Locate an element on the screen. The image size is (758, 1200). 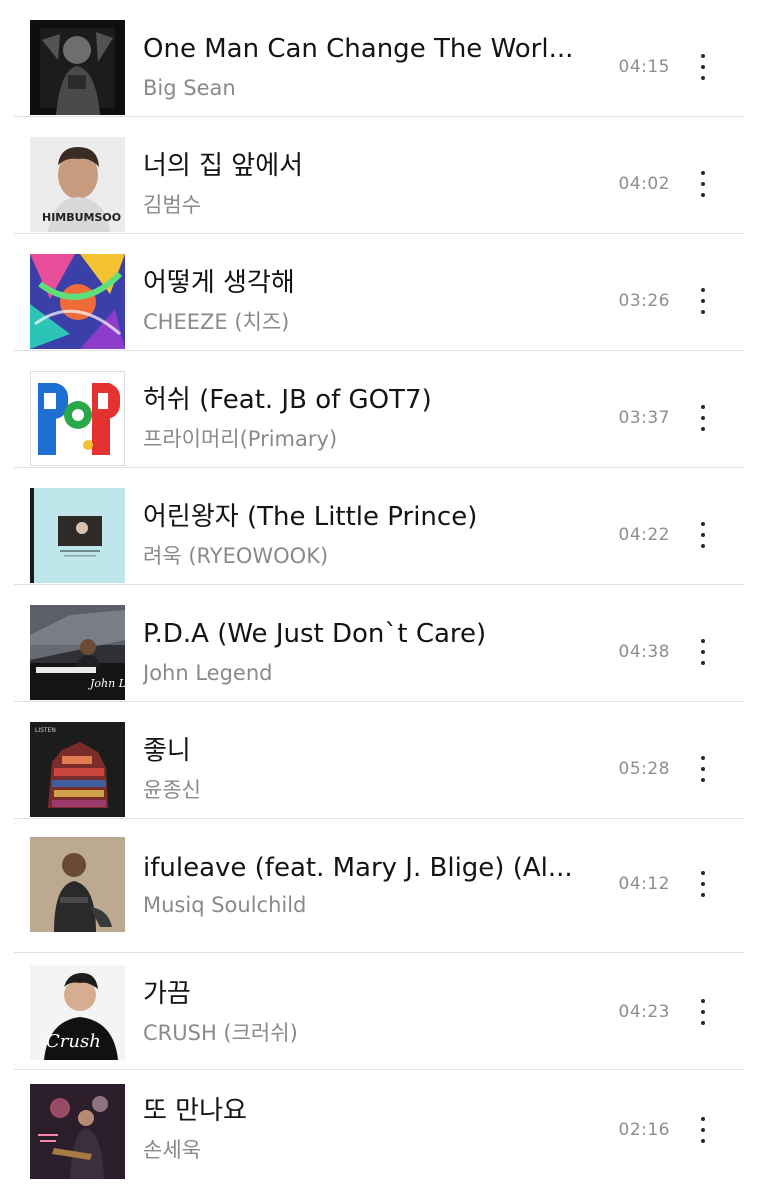
track-row: 어떻게 생각해 CHEEZE (치즈) 03:26 is located at coordinates (379, 292).